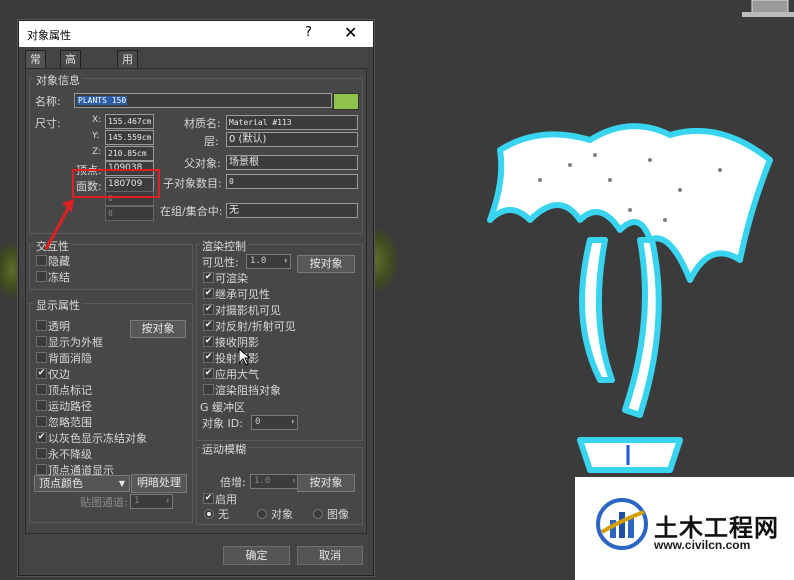 The width and height of the screenshot is (794, 580). Describe the element at coordinates (137, 501) in the screenshot. I see `map-channel-value: 1` at that location.